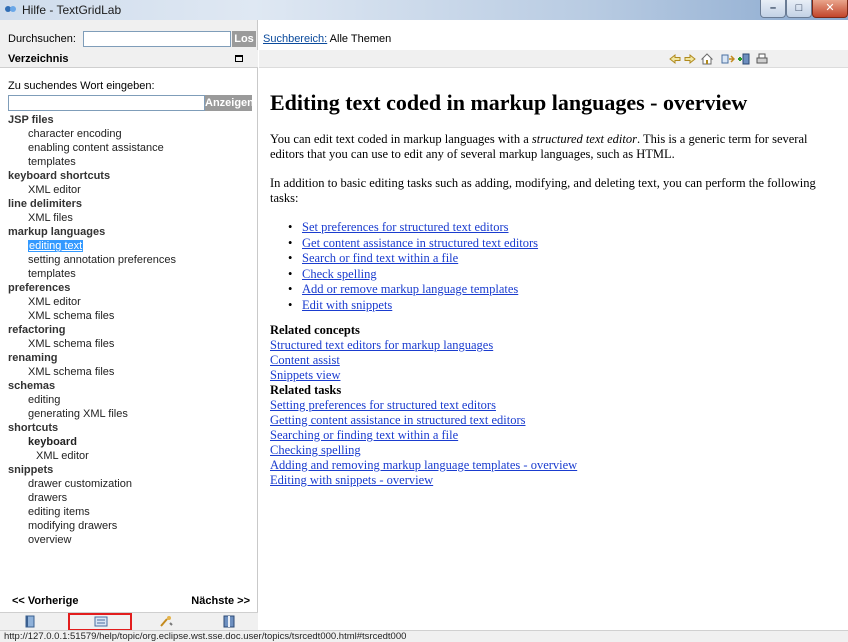 The image size is (848, 642). I want to click on index-entry-label: keyboard, so click(52, 442).